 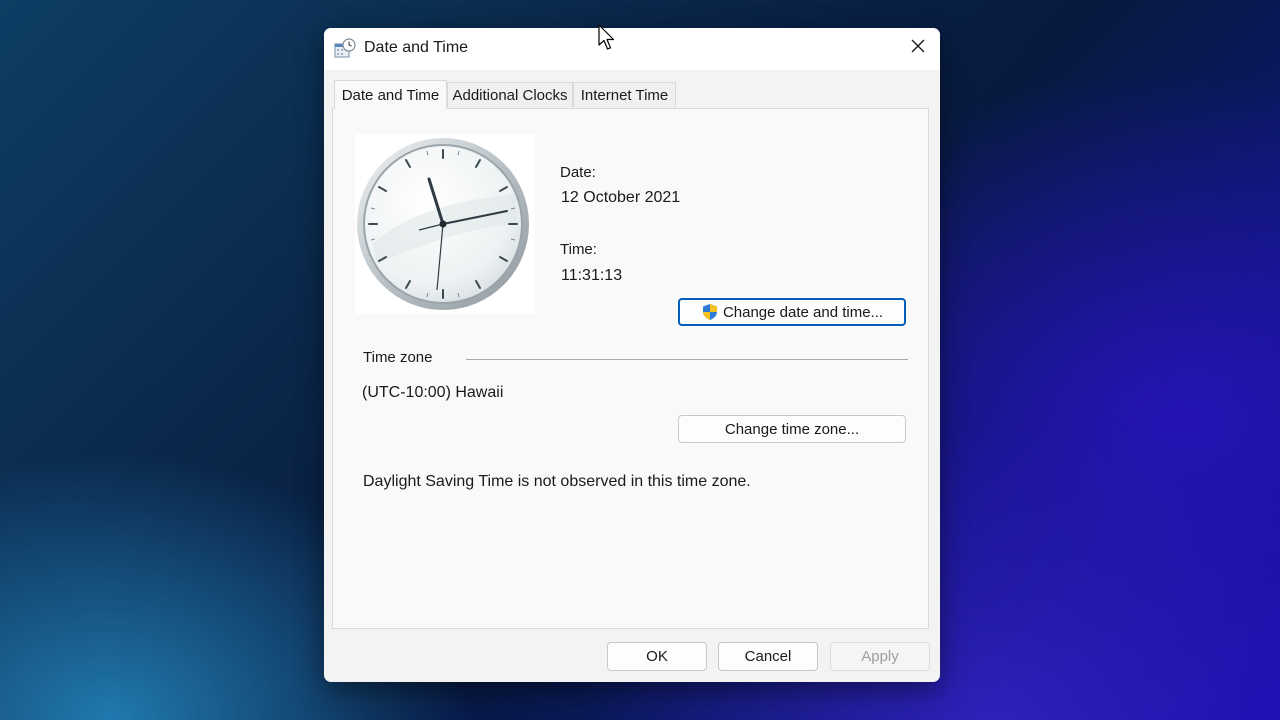 I want to click on apply-button: Apply, so click(x=880, y=656).